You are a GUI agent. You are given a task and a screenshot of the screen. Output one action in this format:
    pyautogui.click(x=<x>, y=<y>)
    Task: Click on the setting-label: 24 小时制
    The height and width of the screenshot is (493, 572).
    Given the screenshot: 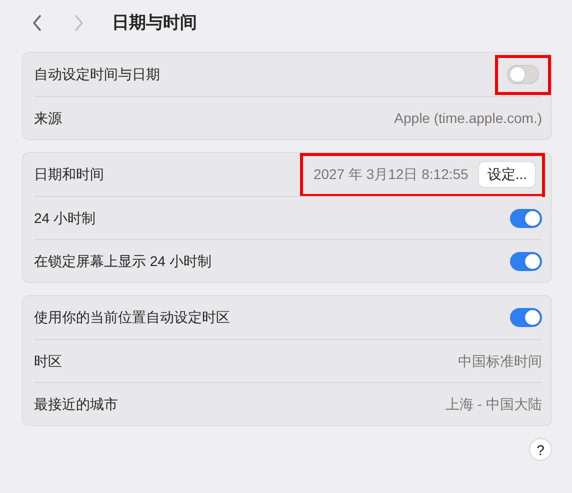 What is the action you would take?
    pyautogui.click(x=65, y=218)
    